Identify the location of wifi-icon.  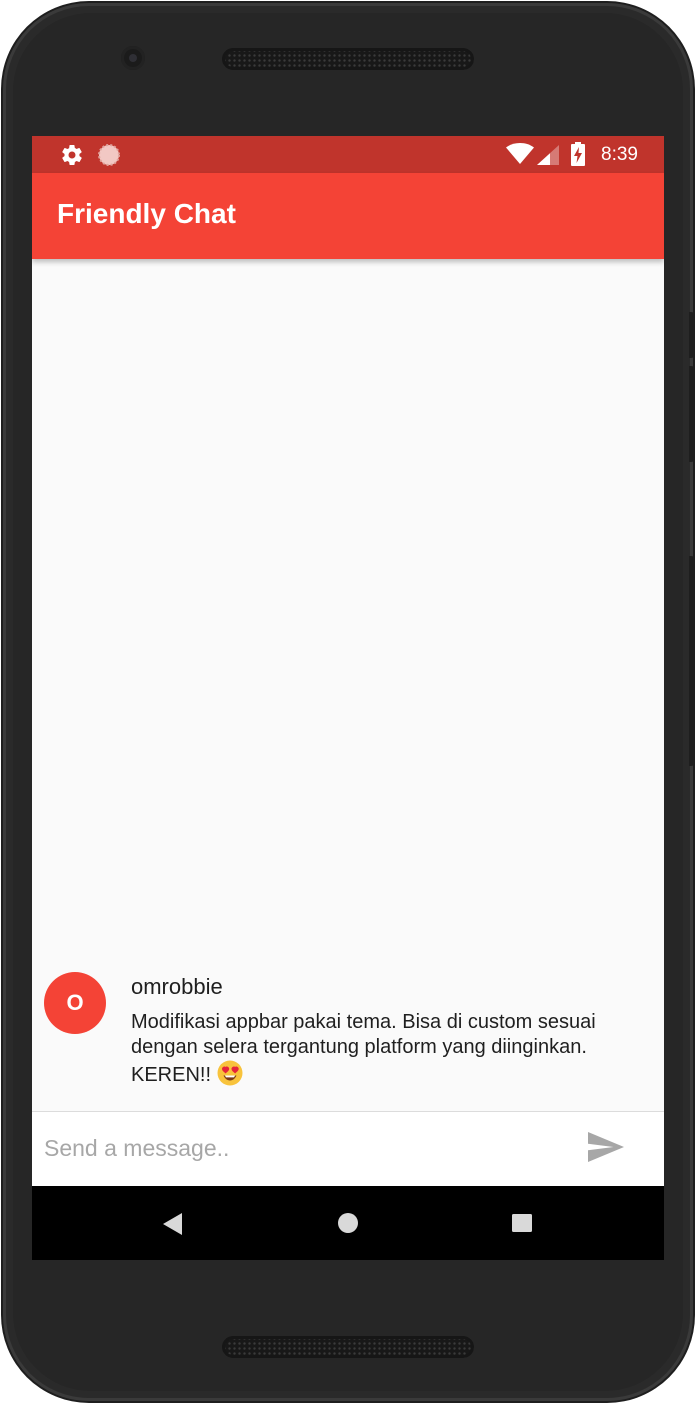
(520, 156).